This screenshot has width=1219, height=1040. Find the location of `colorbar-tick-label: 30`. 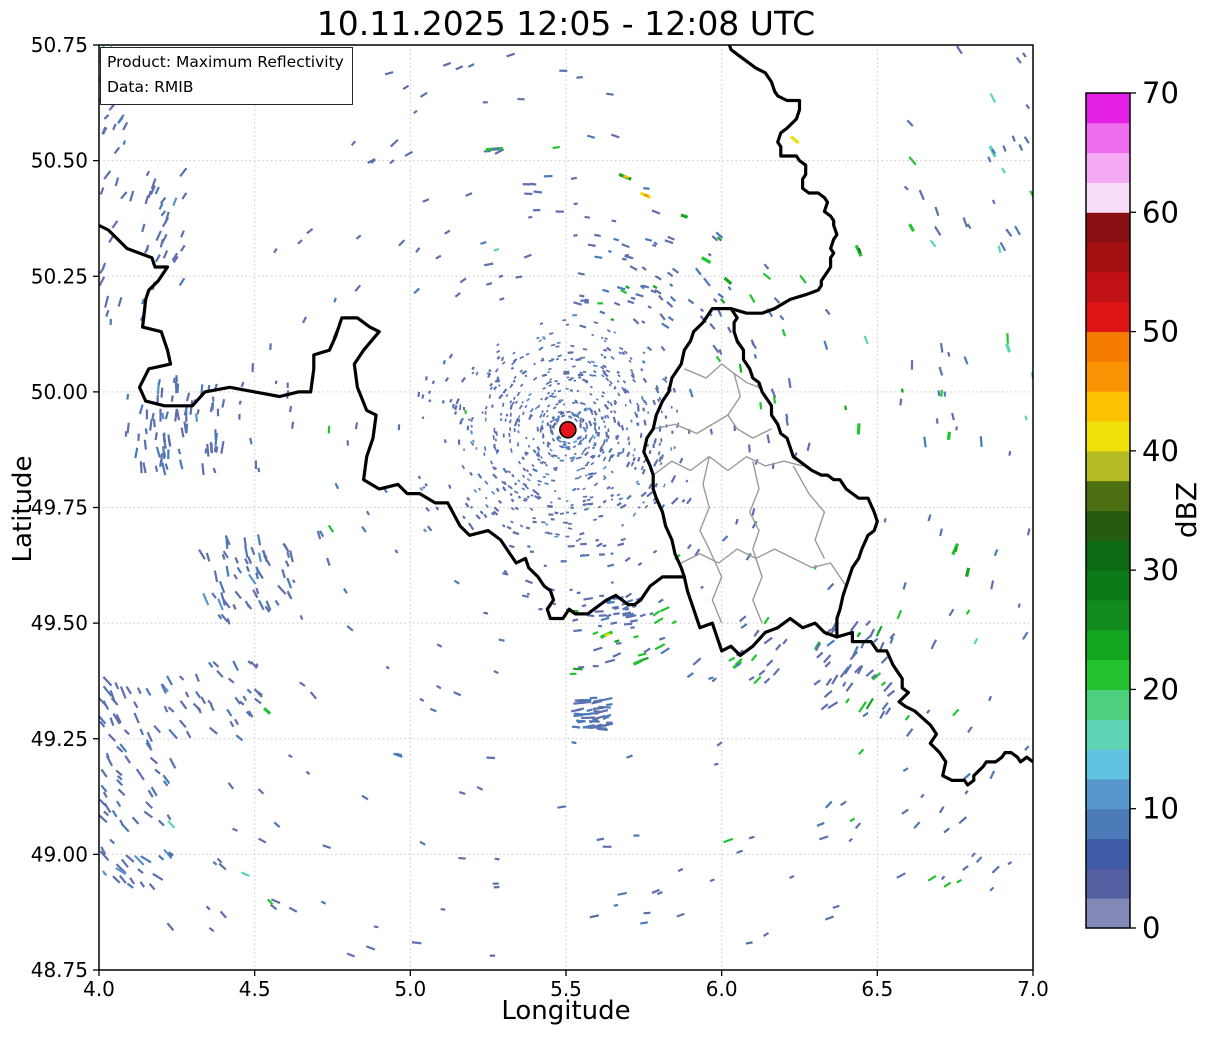

colorbar-tick-label: 30 is located at coordinates (1160, 570).